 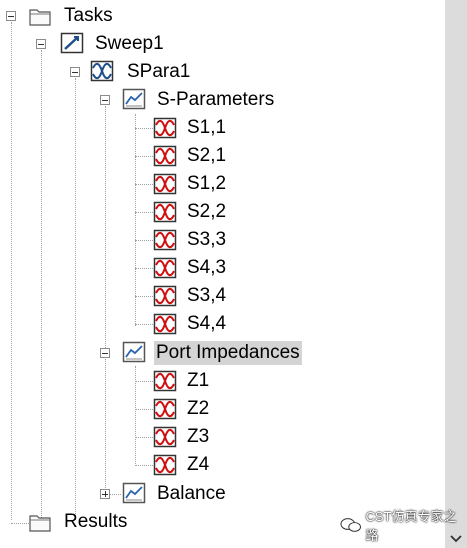 What do you see at coordinates (72, 43) in the screenshot?
I see `sweep-icon` at bounding box center [72, 43].